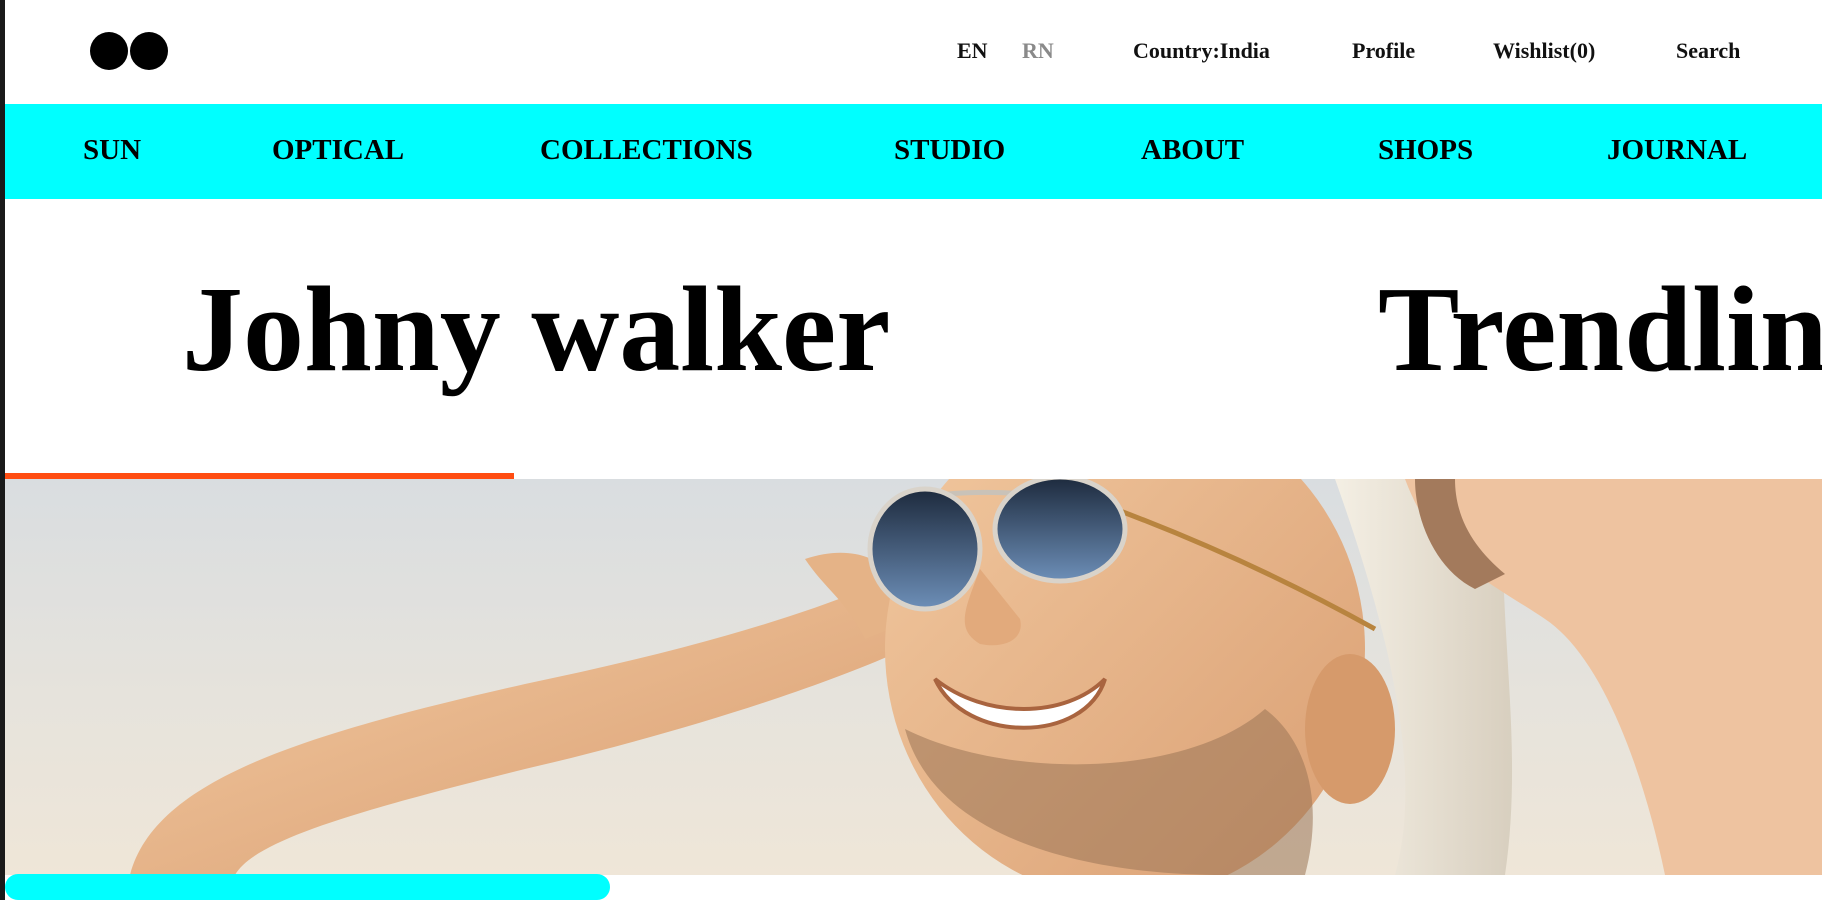 The height and width of the screenshot is (900, 1822). I want to click on search-link: Search, so click(1708, 51).